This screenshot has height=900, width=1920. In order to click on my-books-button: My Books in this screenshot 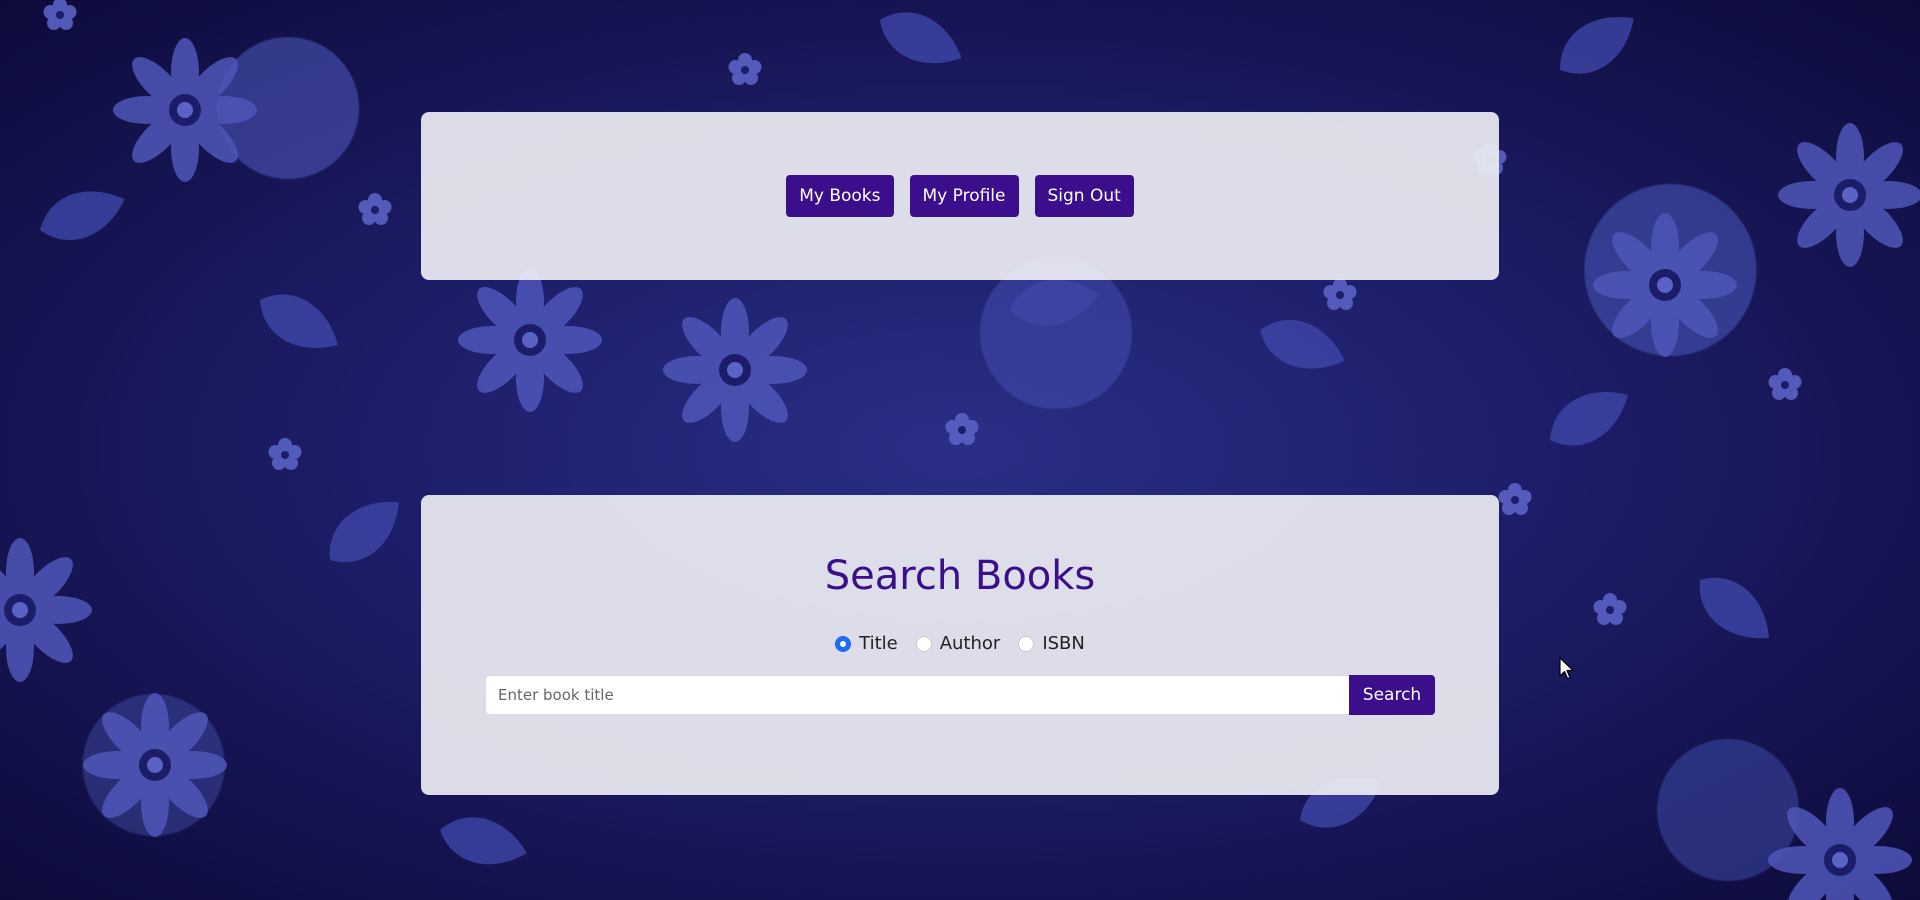, I will do `click(840, 196)`.